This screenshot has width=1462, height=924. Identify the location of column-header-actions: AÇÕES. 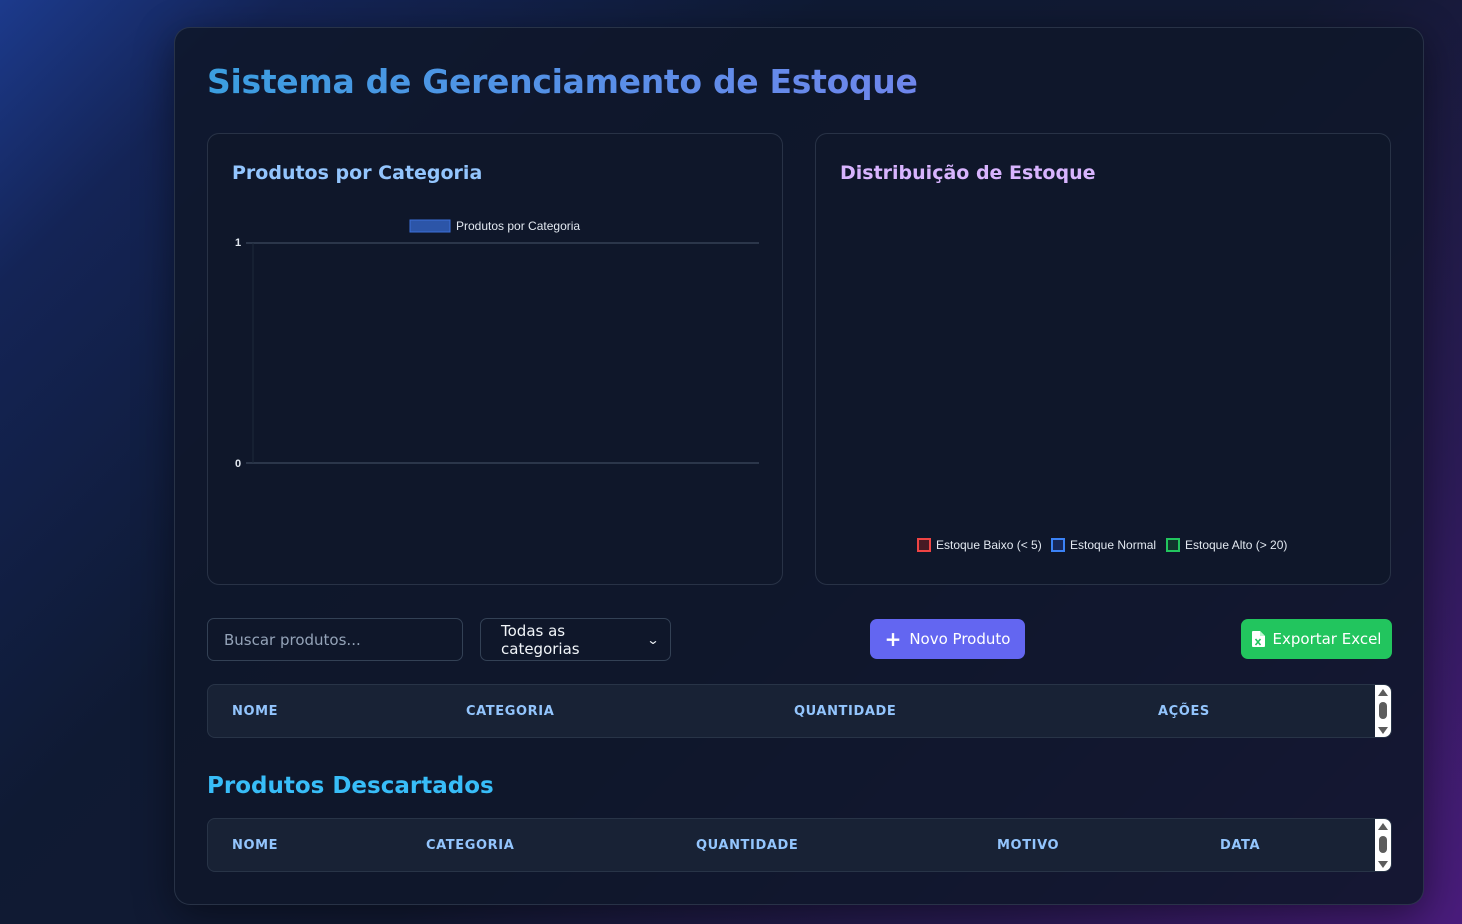
(1184, 711).